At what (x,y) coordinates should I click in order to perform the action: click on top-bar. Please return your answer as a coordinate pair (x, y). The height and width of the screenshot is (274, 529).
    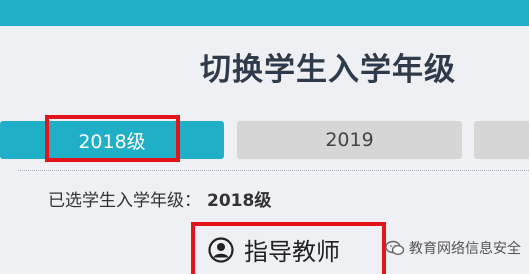
    Looking at the image, I should click on (264, 13).